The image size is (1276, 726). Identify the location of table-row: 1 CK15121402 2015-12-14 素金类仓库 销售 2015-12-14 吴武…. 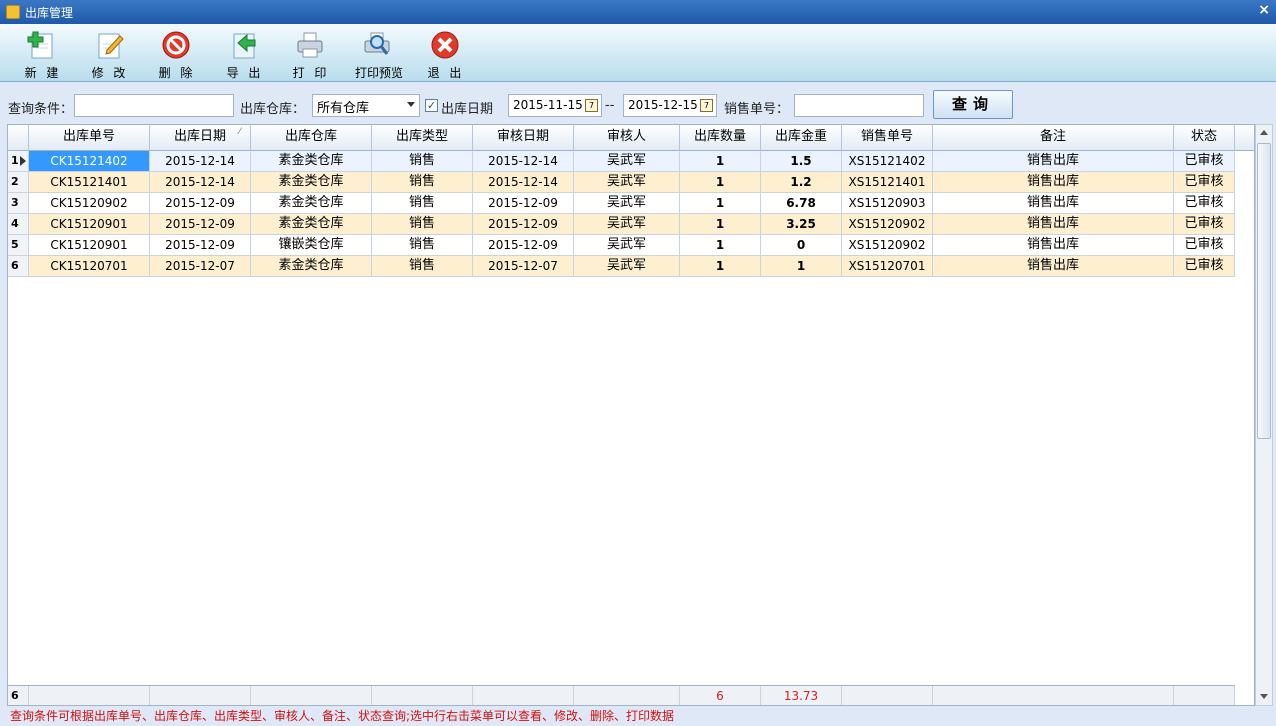
(621, 161).